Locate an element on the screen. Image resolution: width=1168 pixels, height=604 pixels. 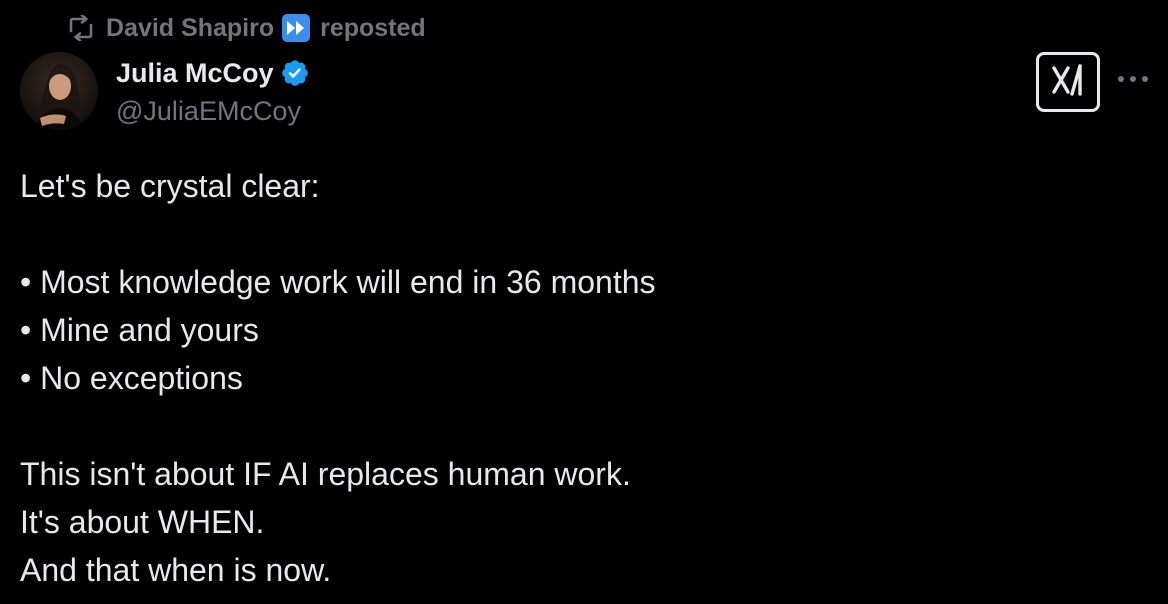
more-options-icon is located at coordinates (1133, 79).